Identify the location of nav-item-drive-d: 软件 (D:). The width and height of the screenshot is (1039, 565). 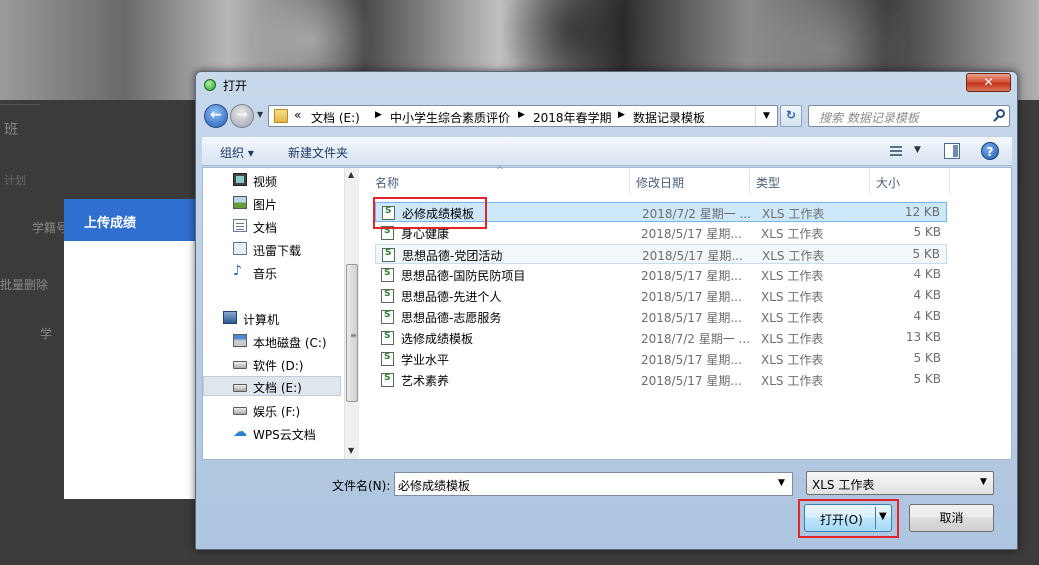
(272, 364).